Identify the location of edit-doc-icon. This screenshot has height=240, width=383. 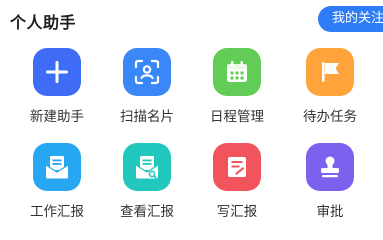
(237, 167).